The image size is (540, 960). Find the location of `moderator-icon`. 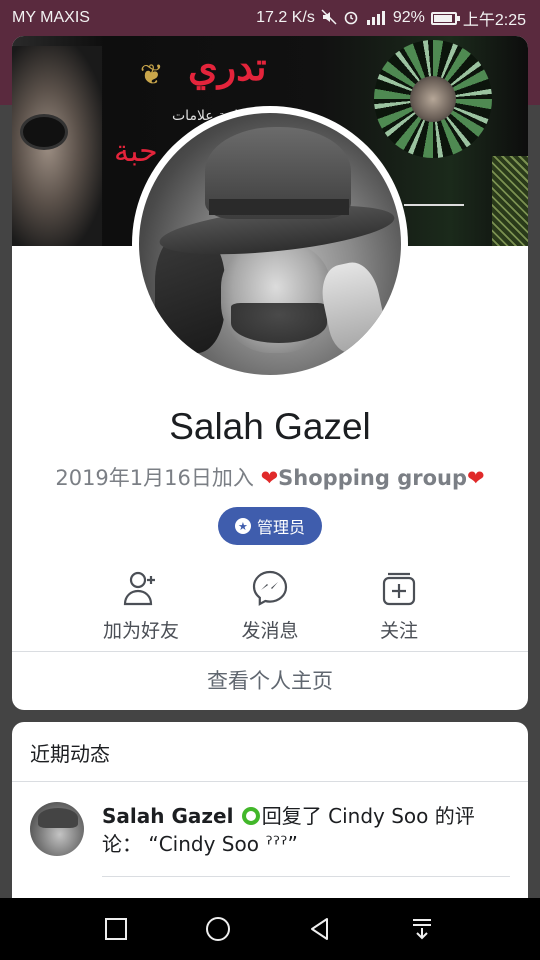

moderator-icon is located at coordinates (250, 816).